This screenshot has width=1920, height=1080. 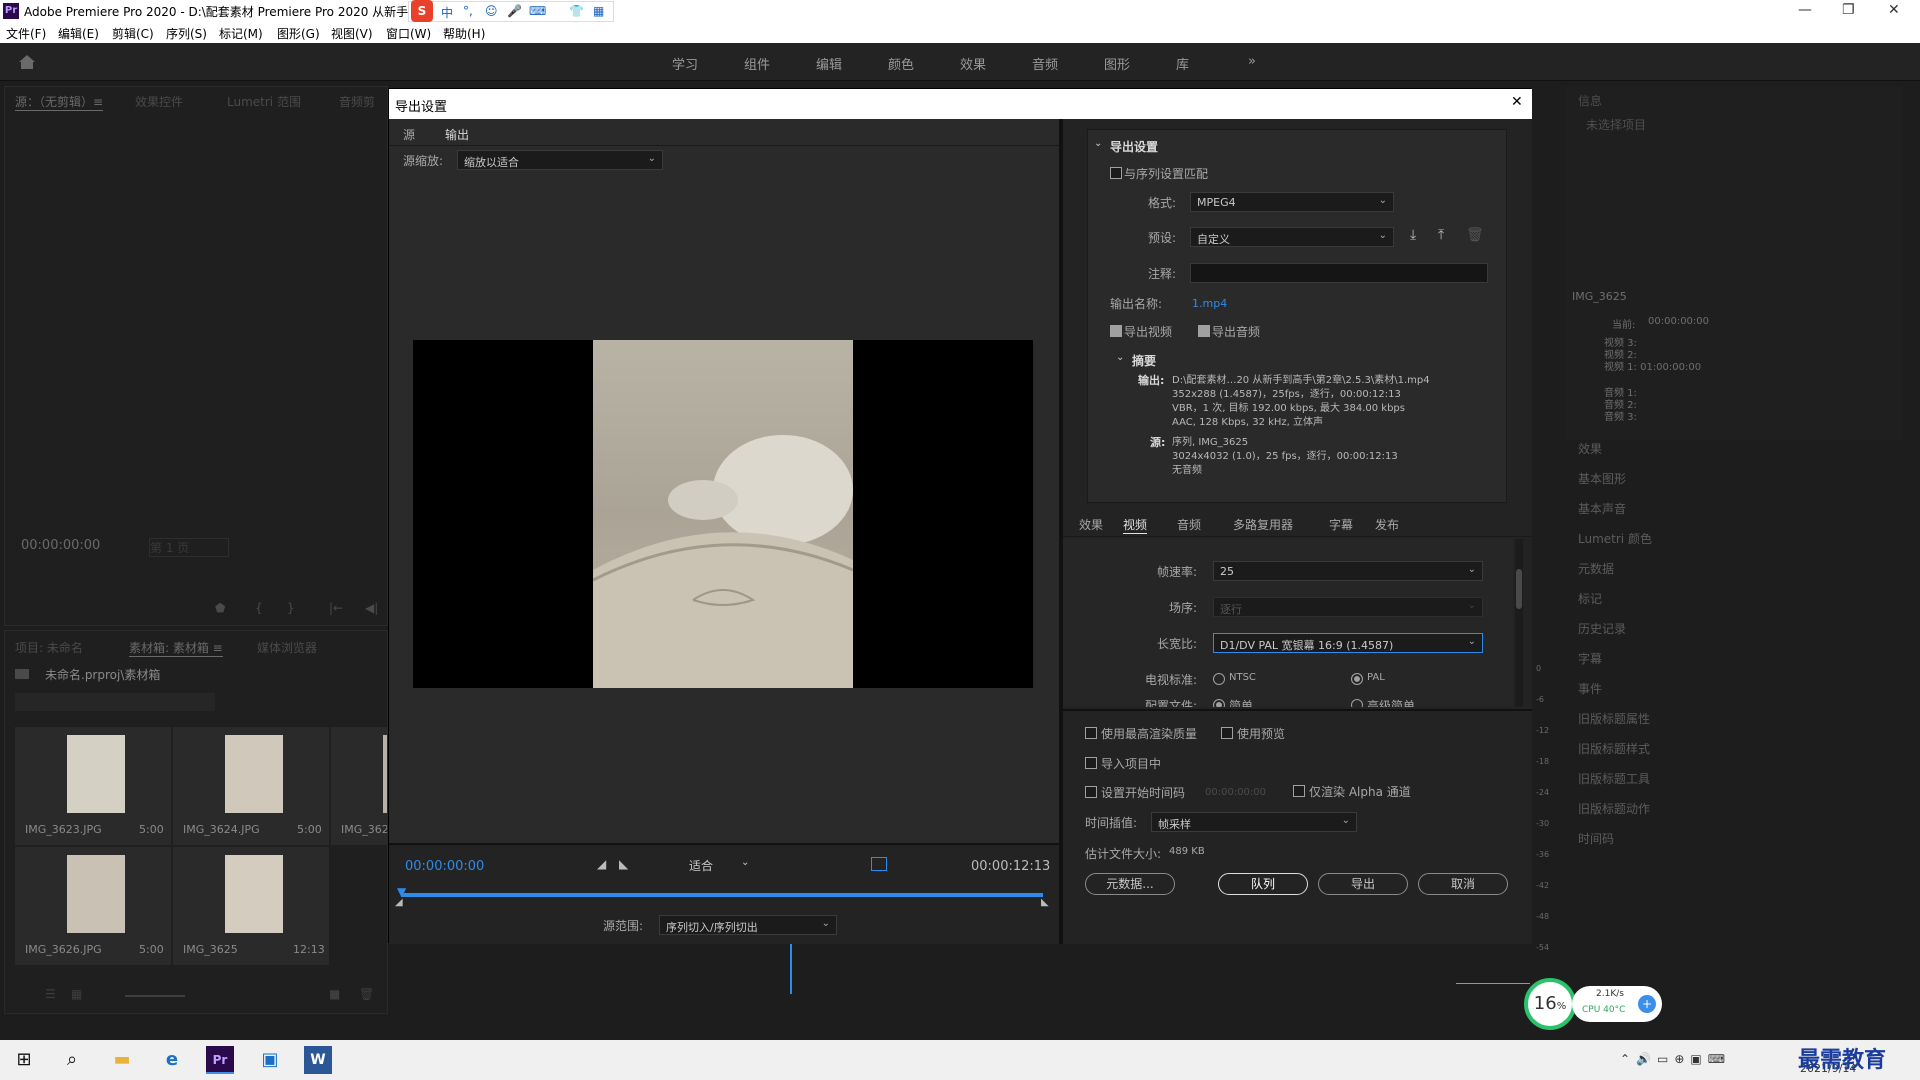 What do you see at coordinates (468, 11) in the screenshot?
I see `ime-punct-icon: °,` at bounding box center [468, 11].